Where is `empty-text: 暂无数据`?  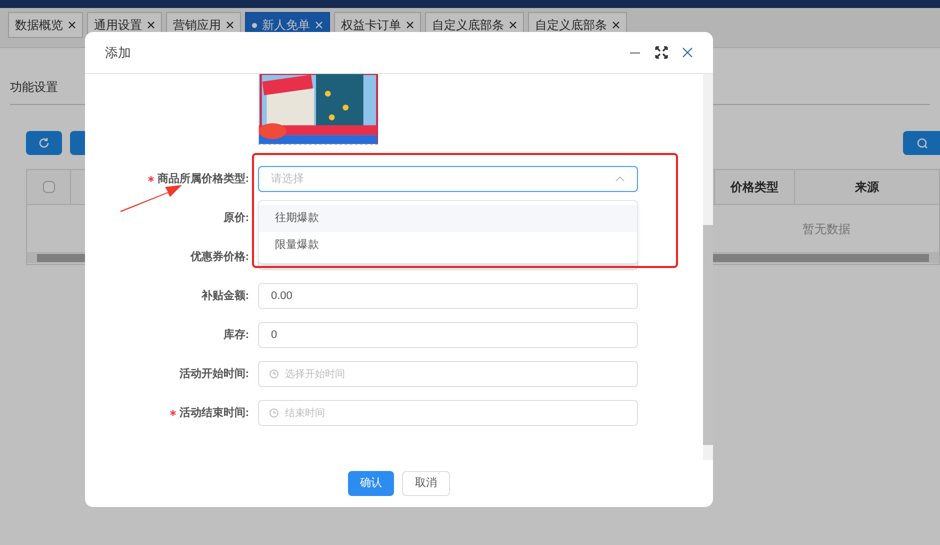
empty-text: 暂无数据 is located at coordinates (826, 229).